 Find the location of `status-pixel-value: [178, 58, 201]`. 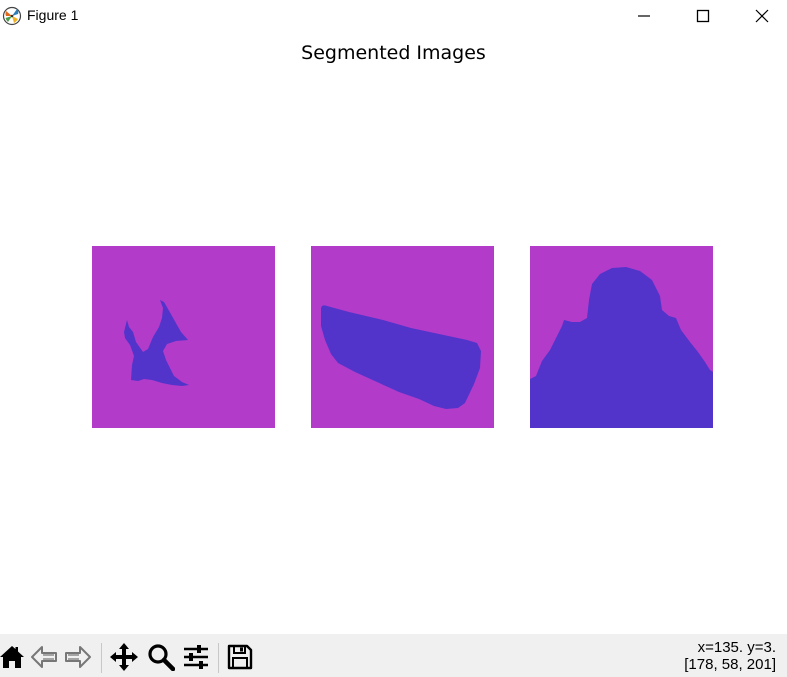

status-pixel-value: [178, 58, 201] is located at coordinates (730, 664).